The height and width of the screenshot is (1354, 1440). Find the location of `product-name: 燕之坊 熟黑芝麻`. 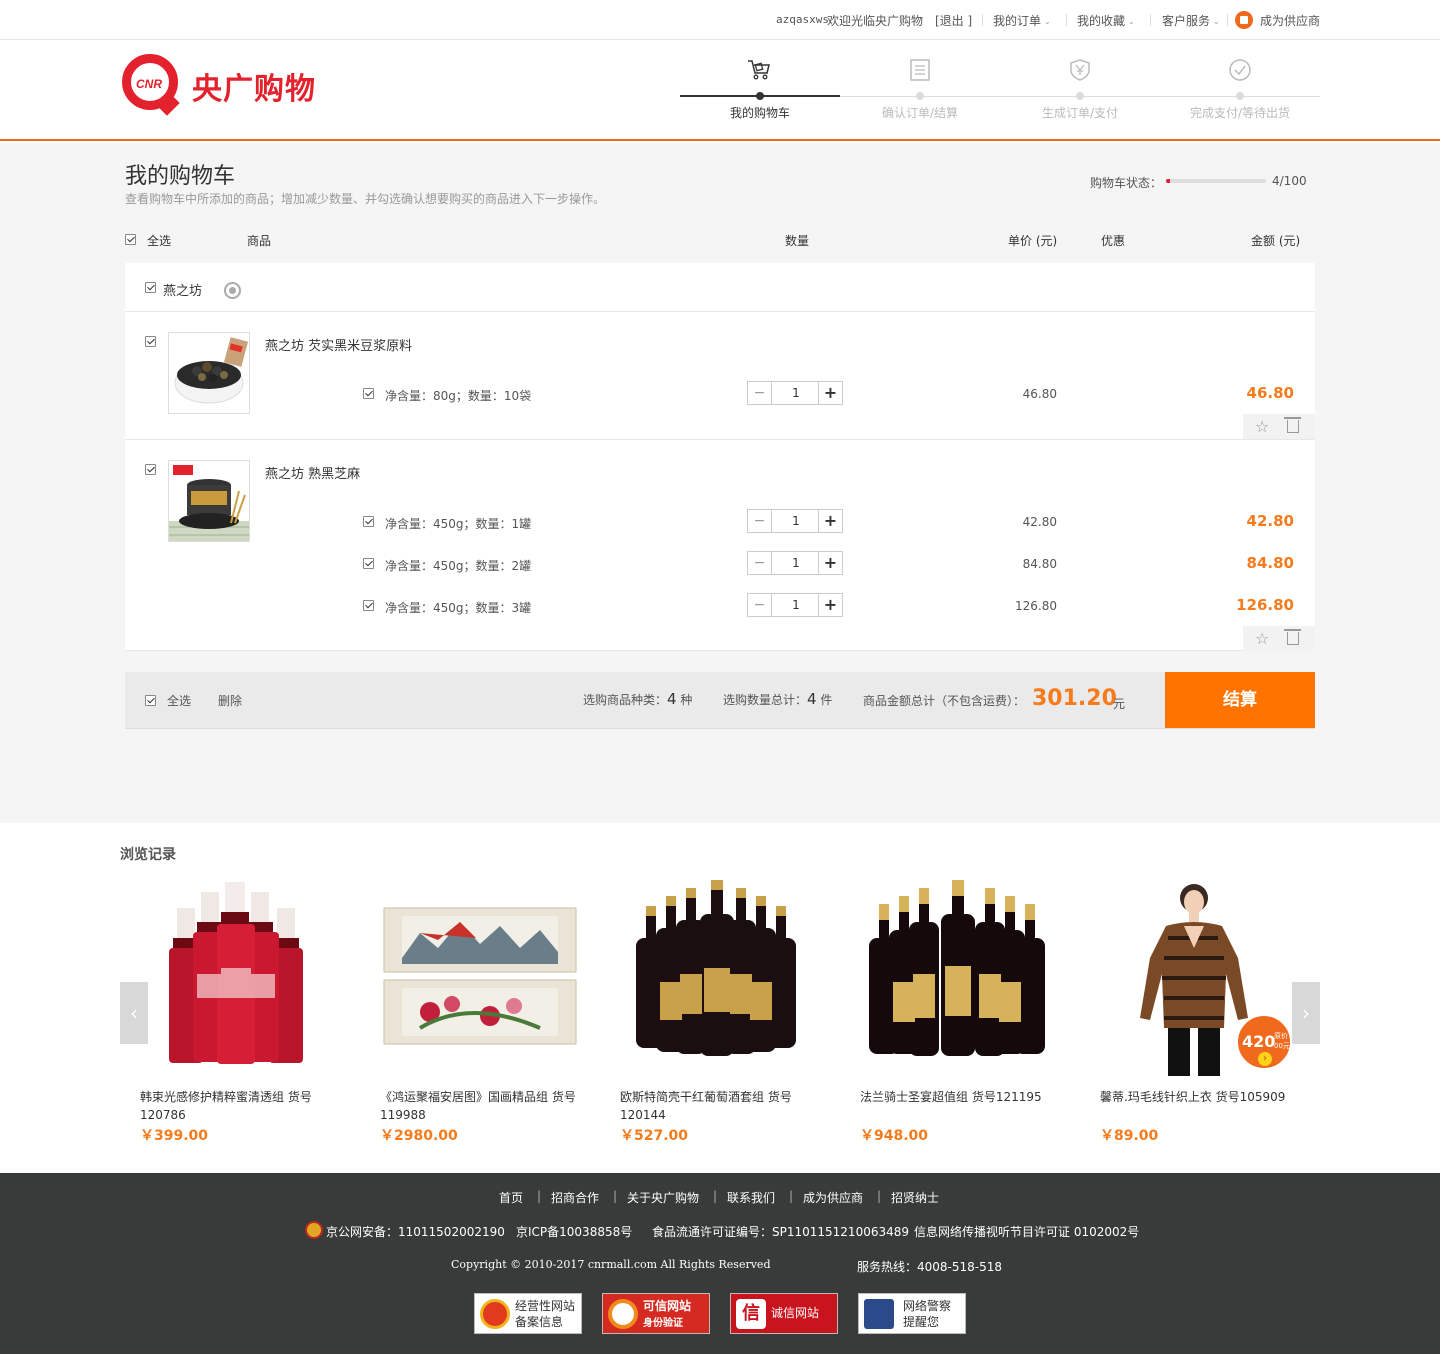

product-name: 燕之坊 熟黑芝麻 is located at coordinates (312, 472).